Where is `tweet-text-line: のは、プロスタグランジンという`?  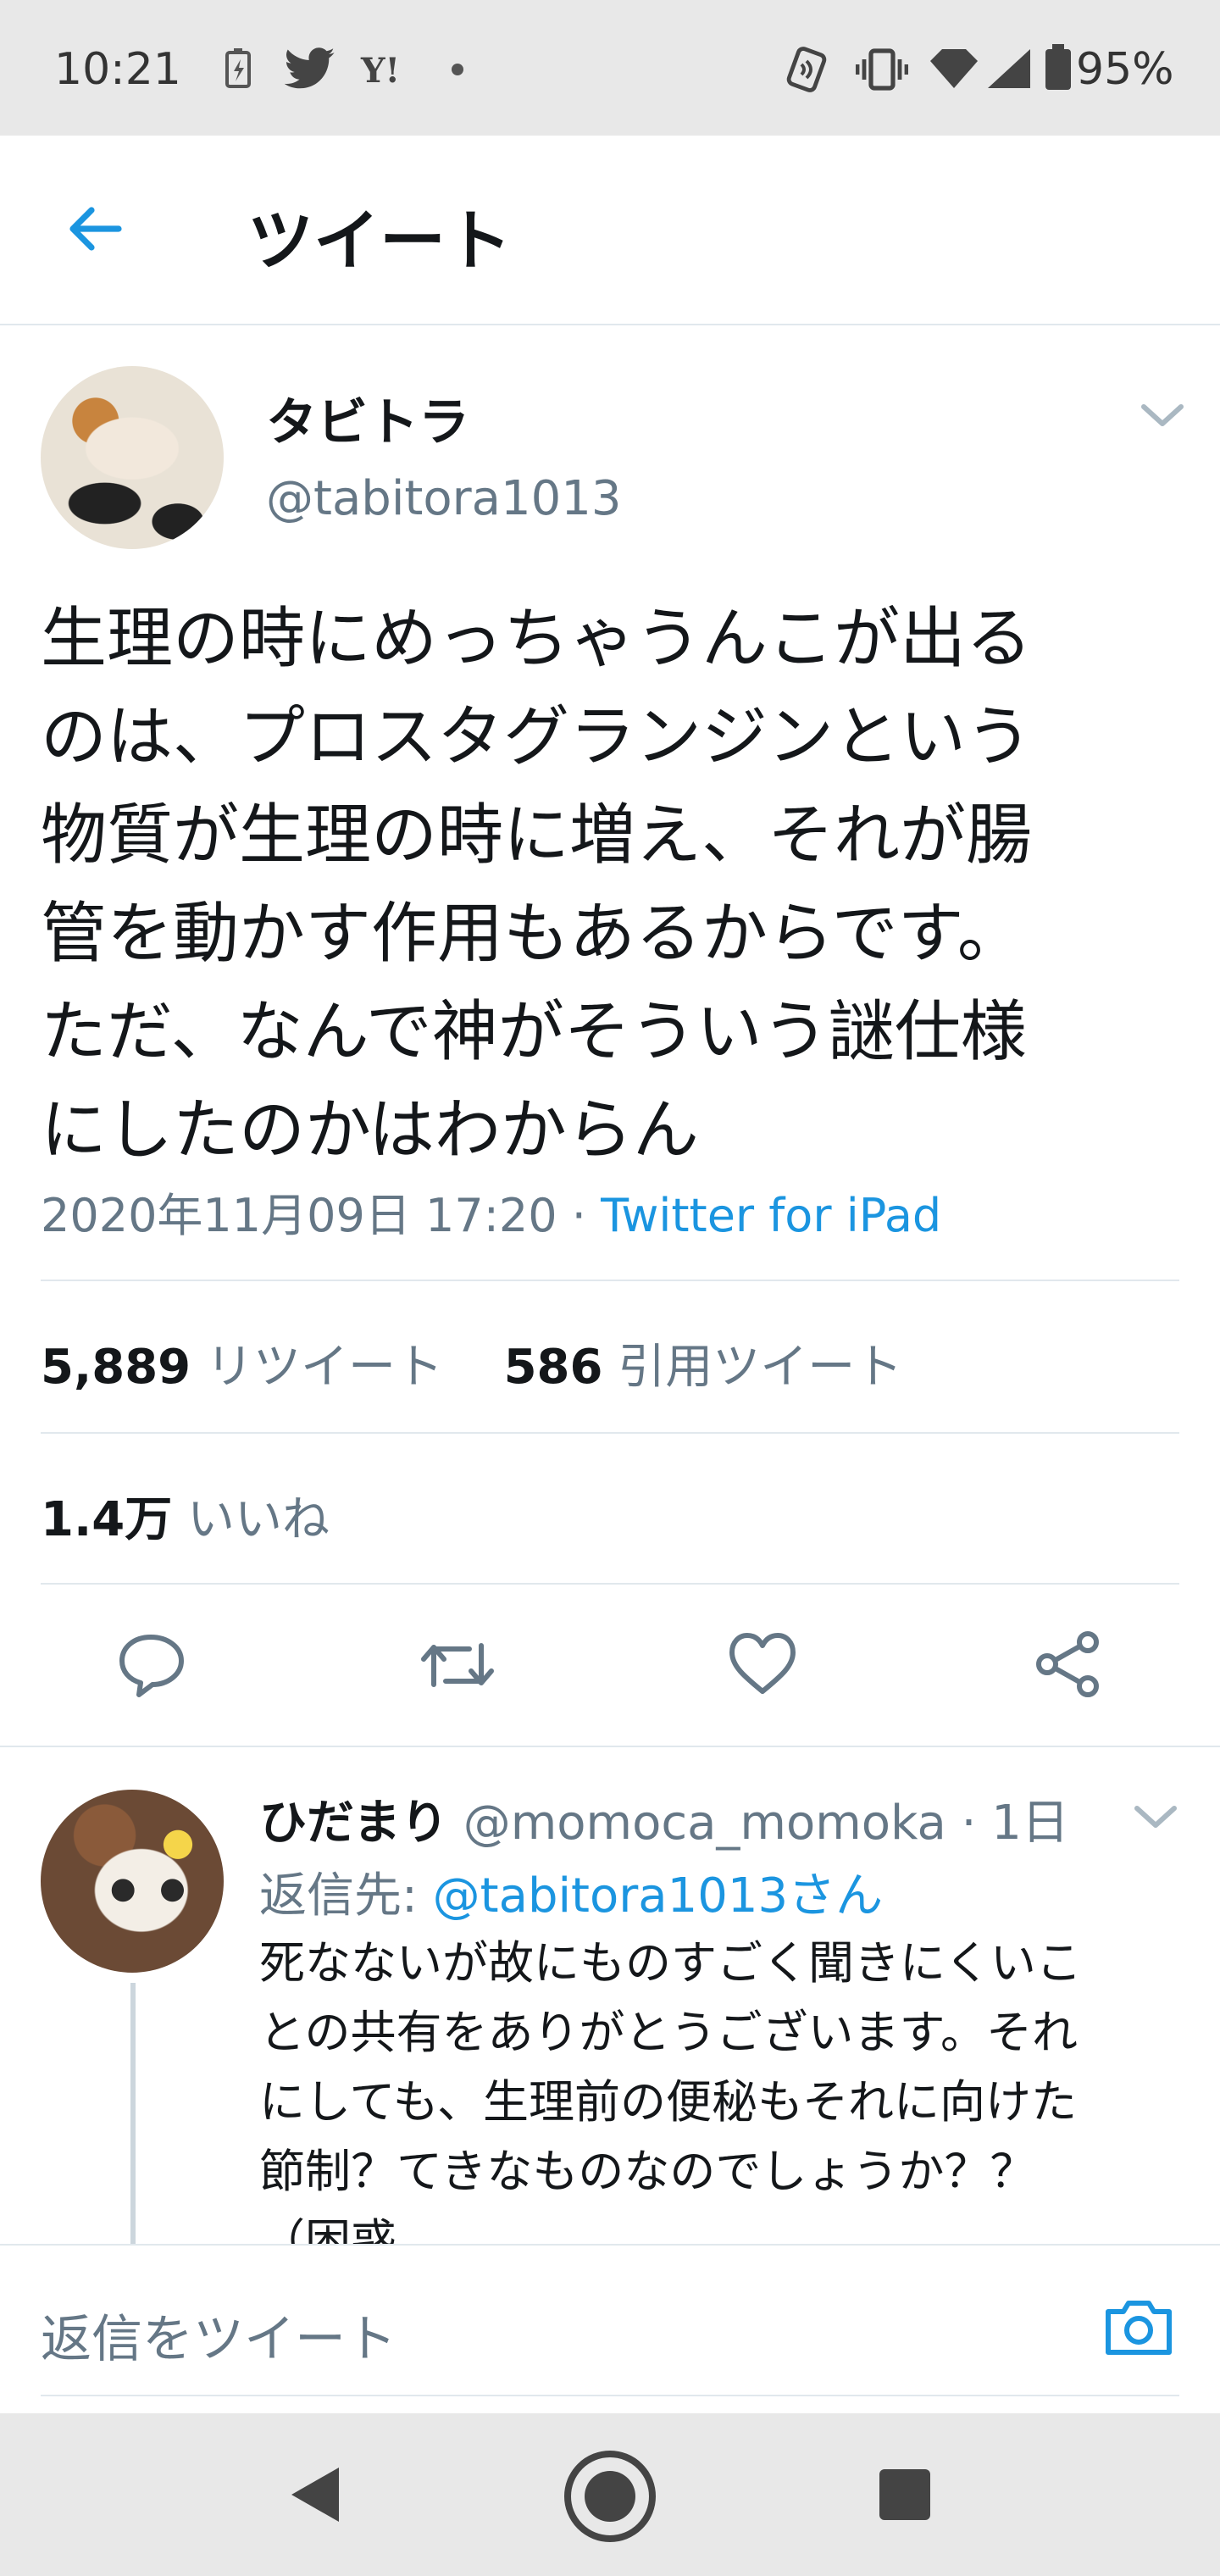 tweet-text-line: のは、プロスタグランジンという is located at coordinates (537, 737).